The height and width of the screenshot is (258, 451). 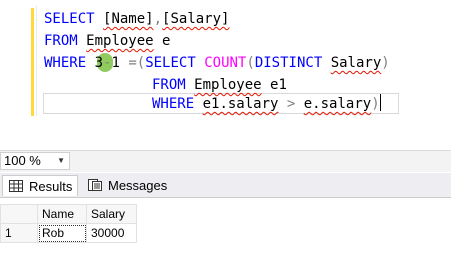 What do you see at coordinates (162, 41) in the screenshot?
I see `alias: e` at bounding box center [162, 41].